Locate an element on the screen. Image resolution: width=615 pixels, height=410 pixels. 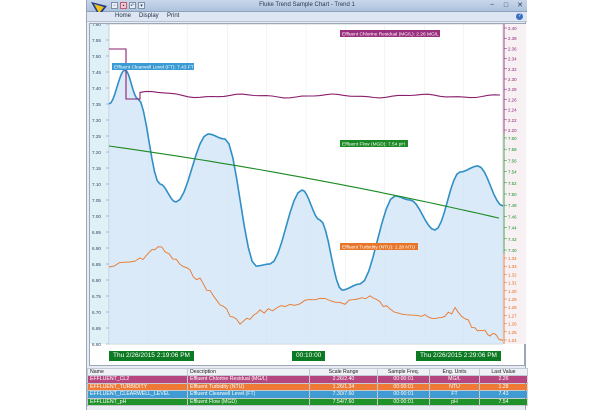
right-axis-tick-label: 7.56 is located at coordinates (512, 160).